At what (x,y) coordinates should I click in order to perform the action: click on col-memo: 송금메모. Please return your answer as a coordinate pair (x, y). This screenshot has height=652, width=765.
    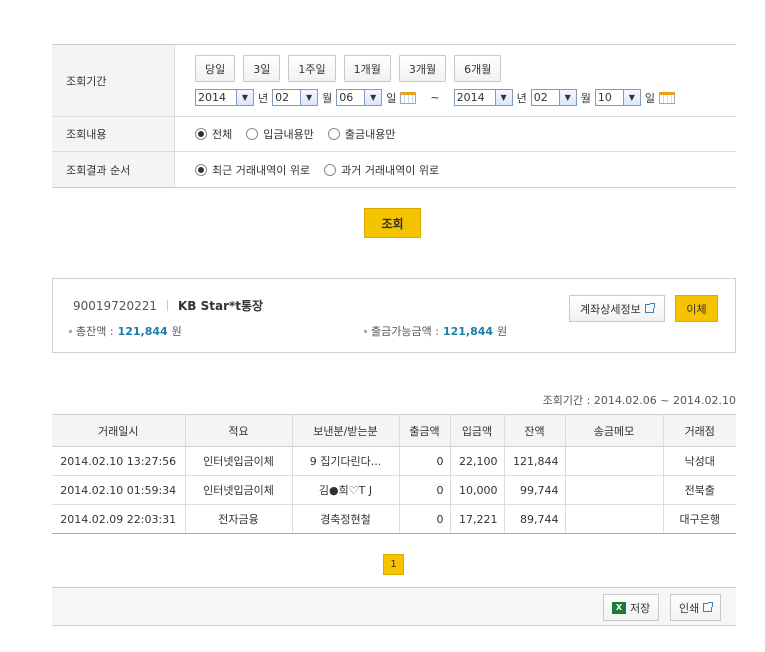
    Looking at the image, I should click on (613, 430).